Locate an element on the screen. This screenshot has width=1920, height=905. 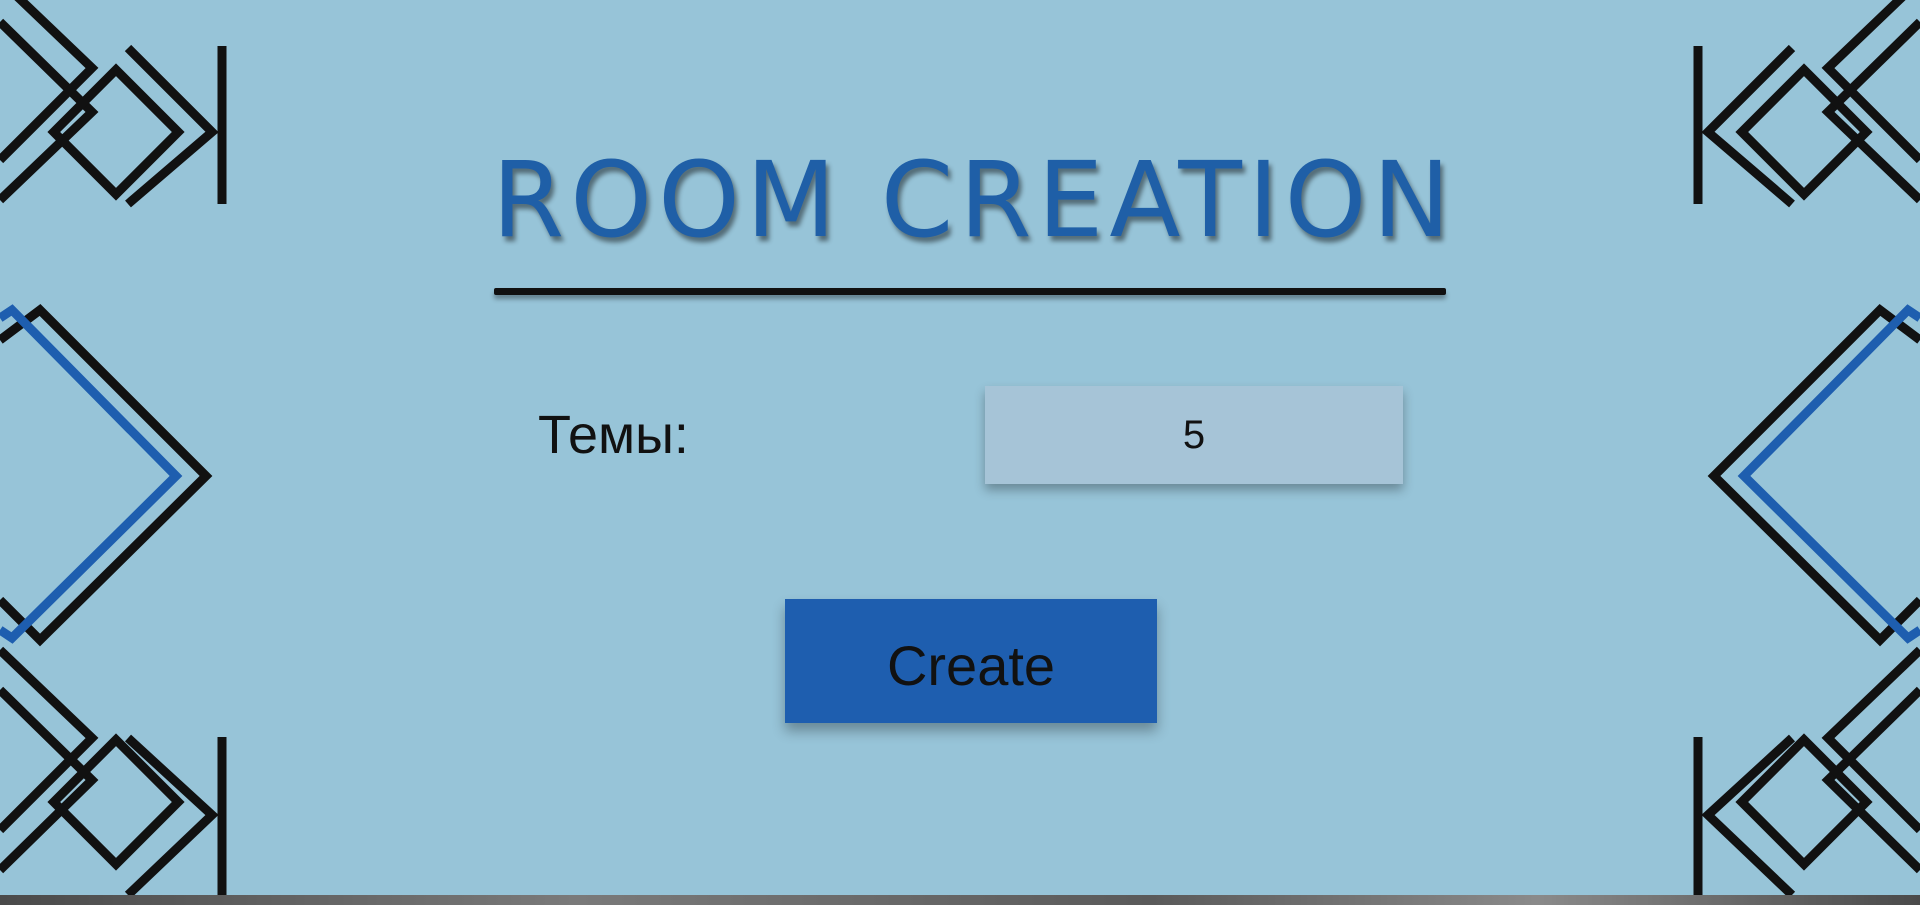
right-ornament-icon is located at coordinates (1800, 447).